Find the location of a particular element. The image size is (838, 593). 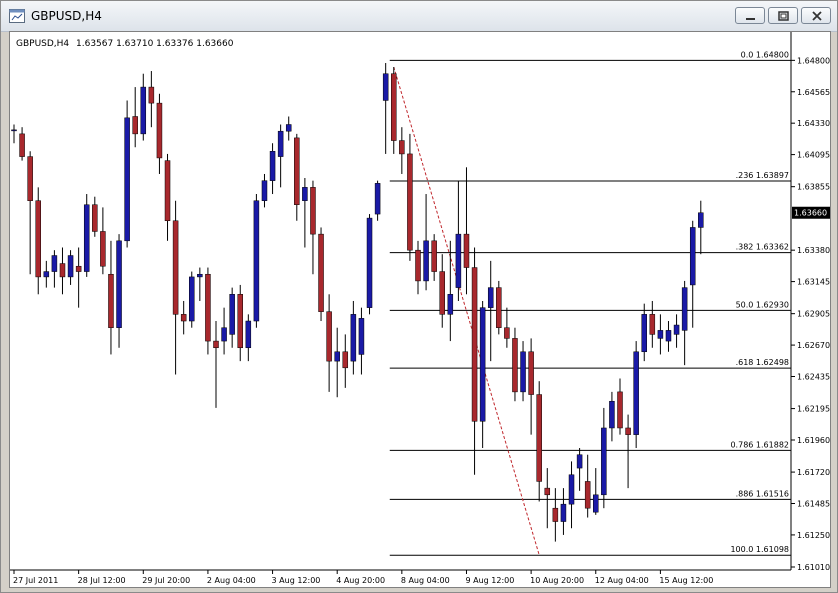

y-tick-label: 1.62905 is located at coordinates (813, 314).